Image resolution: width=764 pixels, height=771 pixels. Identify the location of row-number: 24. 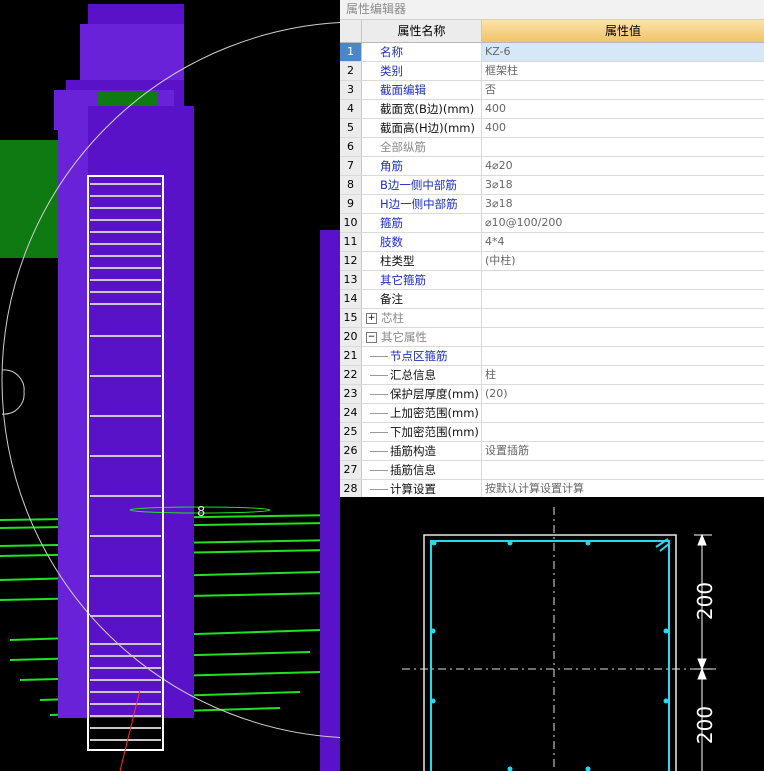
(351, 413).